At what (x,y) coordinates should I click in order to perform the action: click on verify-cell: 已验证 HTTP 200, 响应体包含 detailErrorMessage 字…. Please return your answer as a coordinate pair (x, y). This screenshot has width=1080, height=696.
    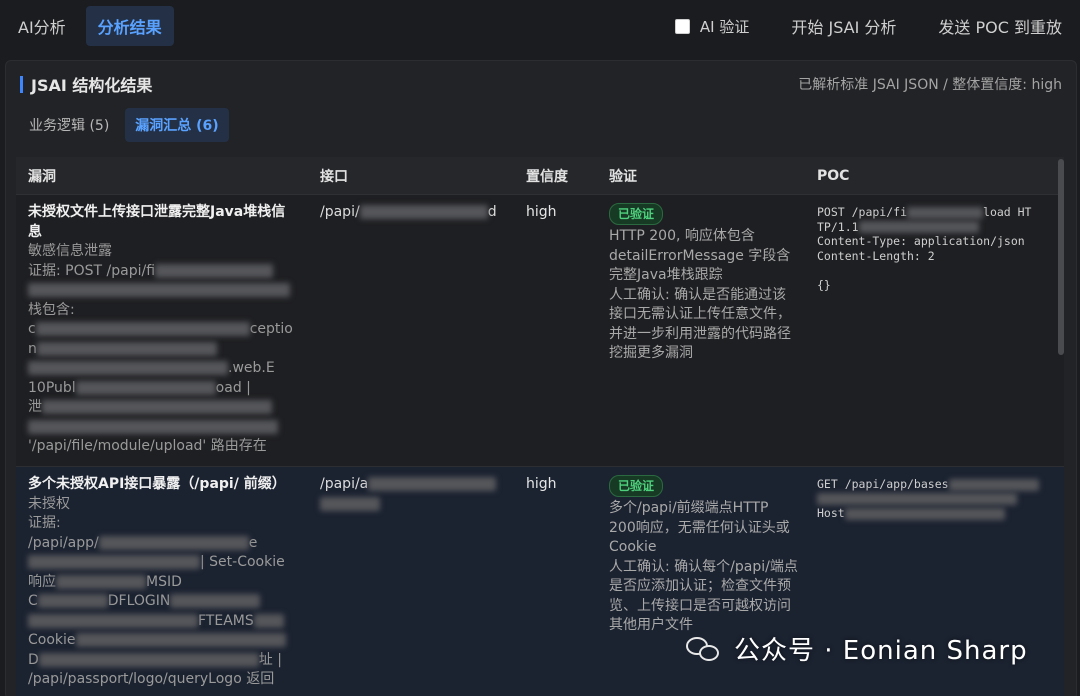
    Looking at the image, I should click on (701, 330).